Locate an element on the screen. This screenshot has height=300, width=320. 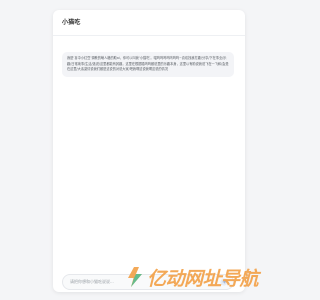
lightning-logo-icon is located at coordinates (135, 277).